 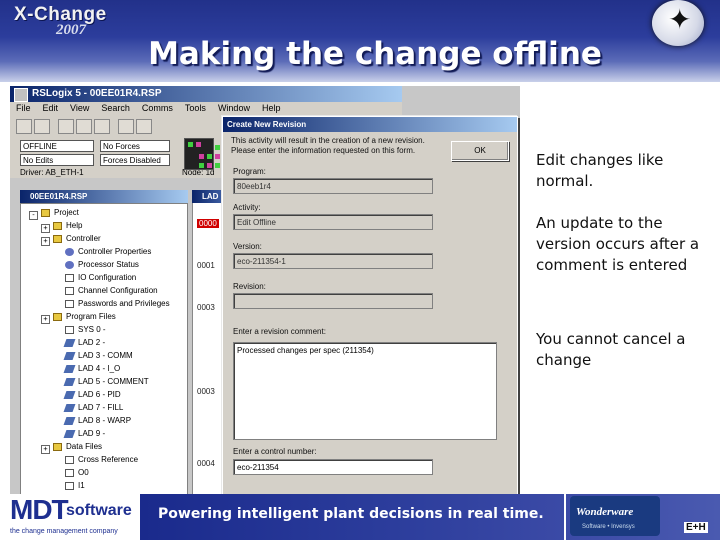 I want to click on save-icon, so click(x=24, y=126).